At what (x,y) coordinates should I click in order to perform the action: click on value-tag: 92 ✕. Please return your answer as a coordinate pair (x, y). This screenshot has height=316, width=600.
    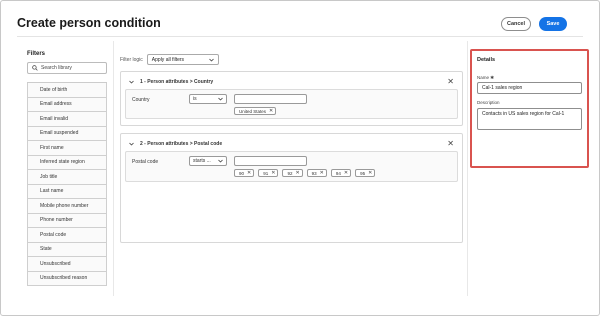
    Looking at the image, I should click on (292, 173).